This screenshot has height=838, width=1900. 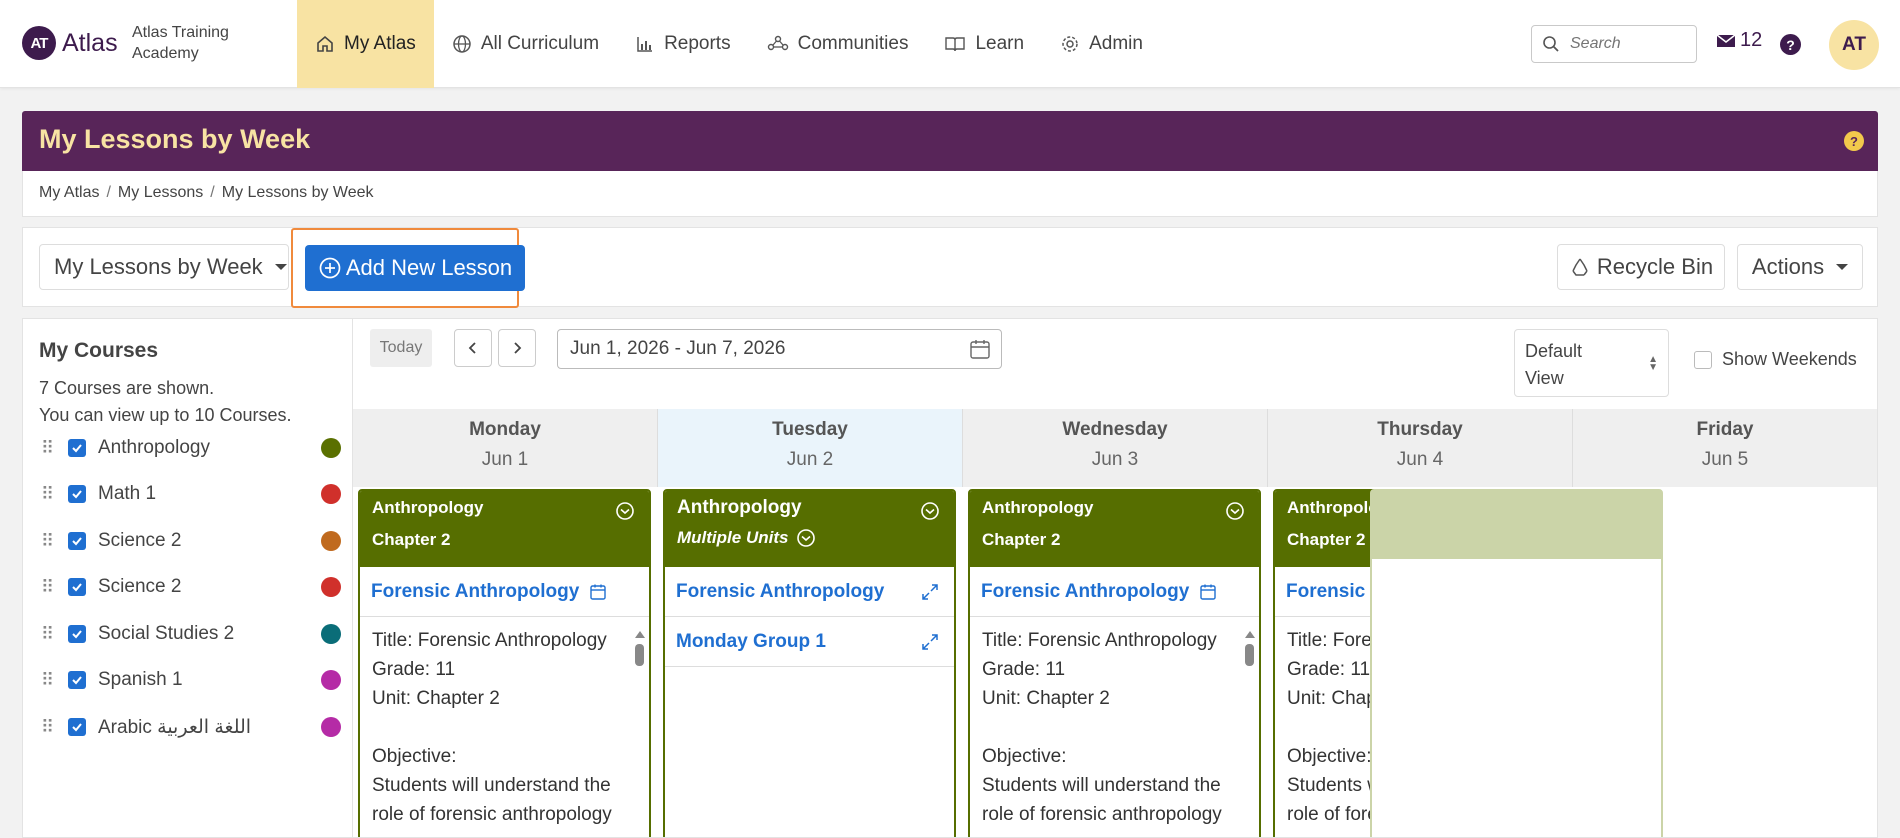 I want to click on courses-title: My Courses, so click(x=99, y=350).